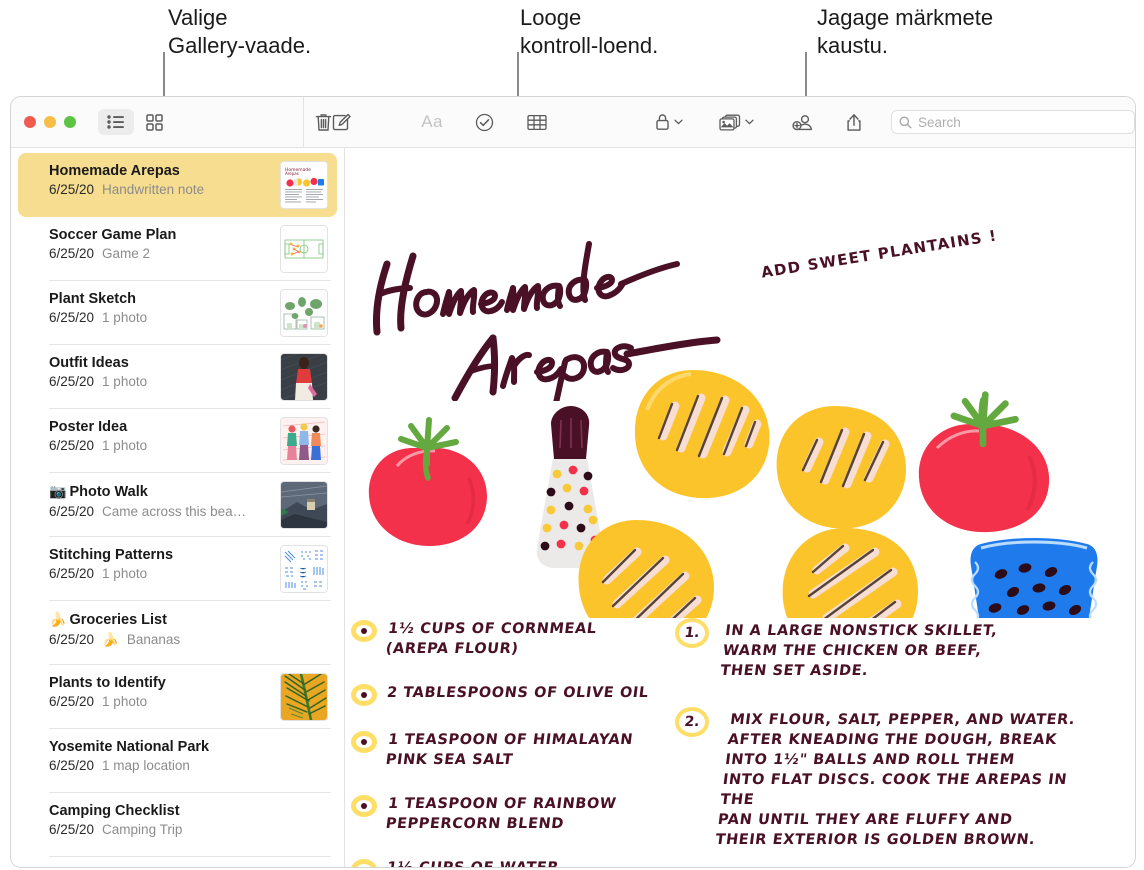 The image size is (1144, 870). What do you see at coordinates (854, 122) in the screenshot?
I see `share-icon` at bounding box center [854, 122].